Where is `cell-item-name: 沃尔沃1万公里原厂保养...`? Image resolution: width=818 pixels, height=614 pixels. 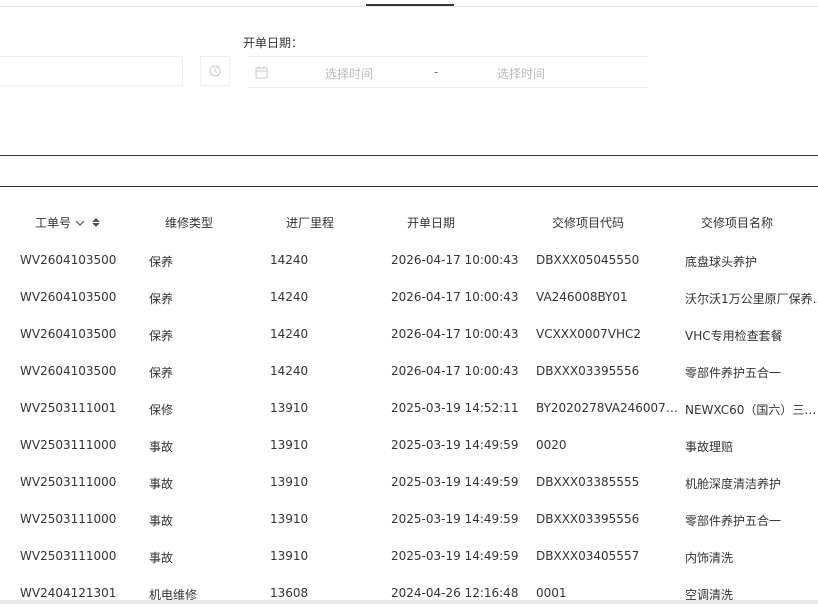
cell-item-name: 沃尔沃1万公里原厂保养... is located at coordinates (751, 299).